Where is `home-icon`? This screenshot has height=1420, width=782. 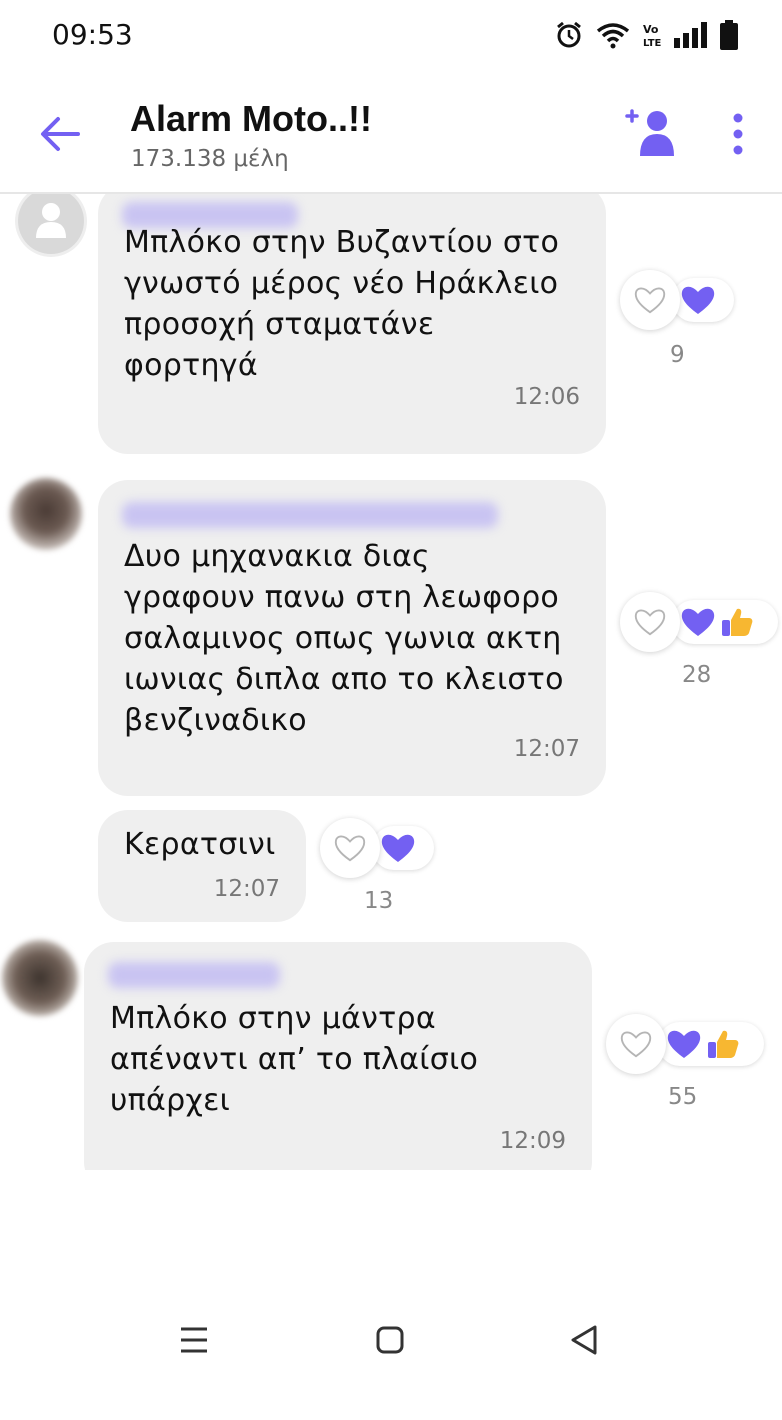 home-icon is located at coordinates (390, 1340).